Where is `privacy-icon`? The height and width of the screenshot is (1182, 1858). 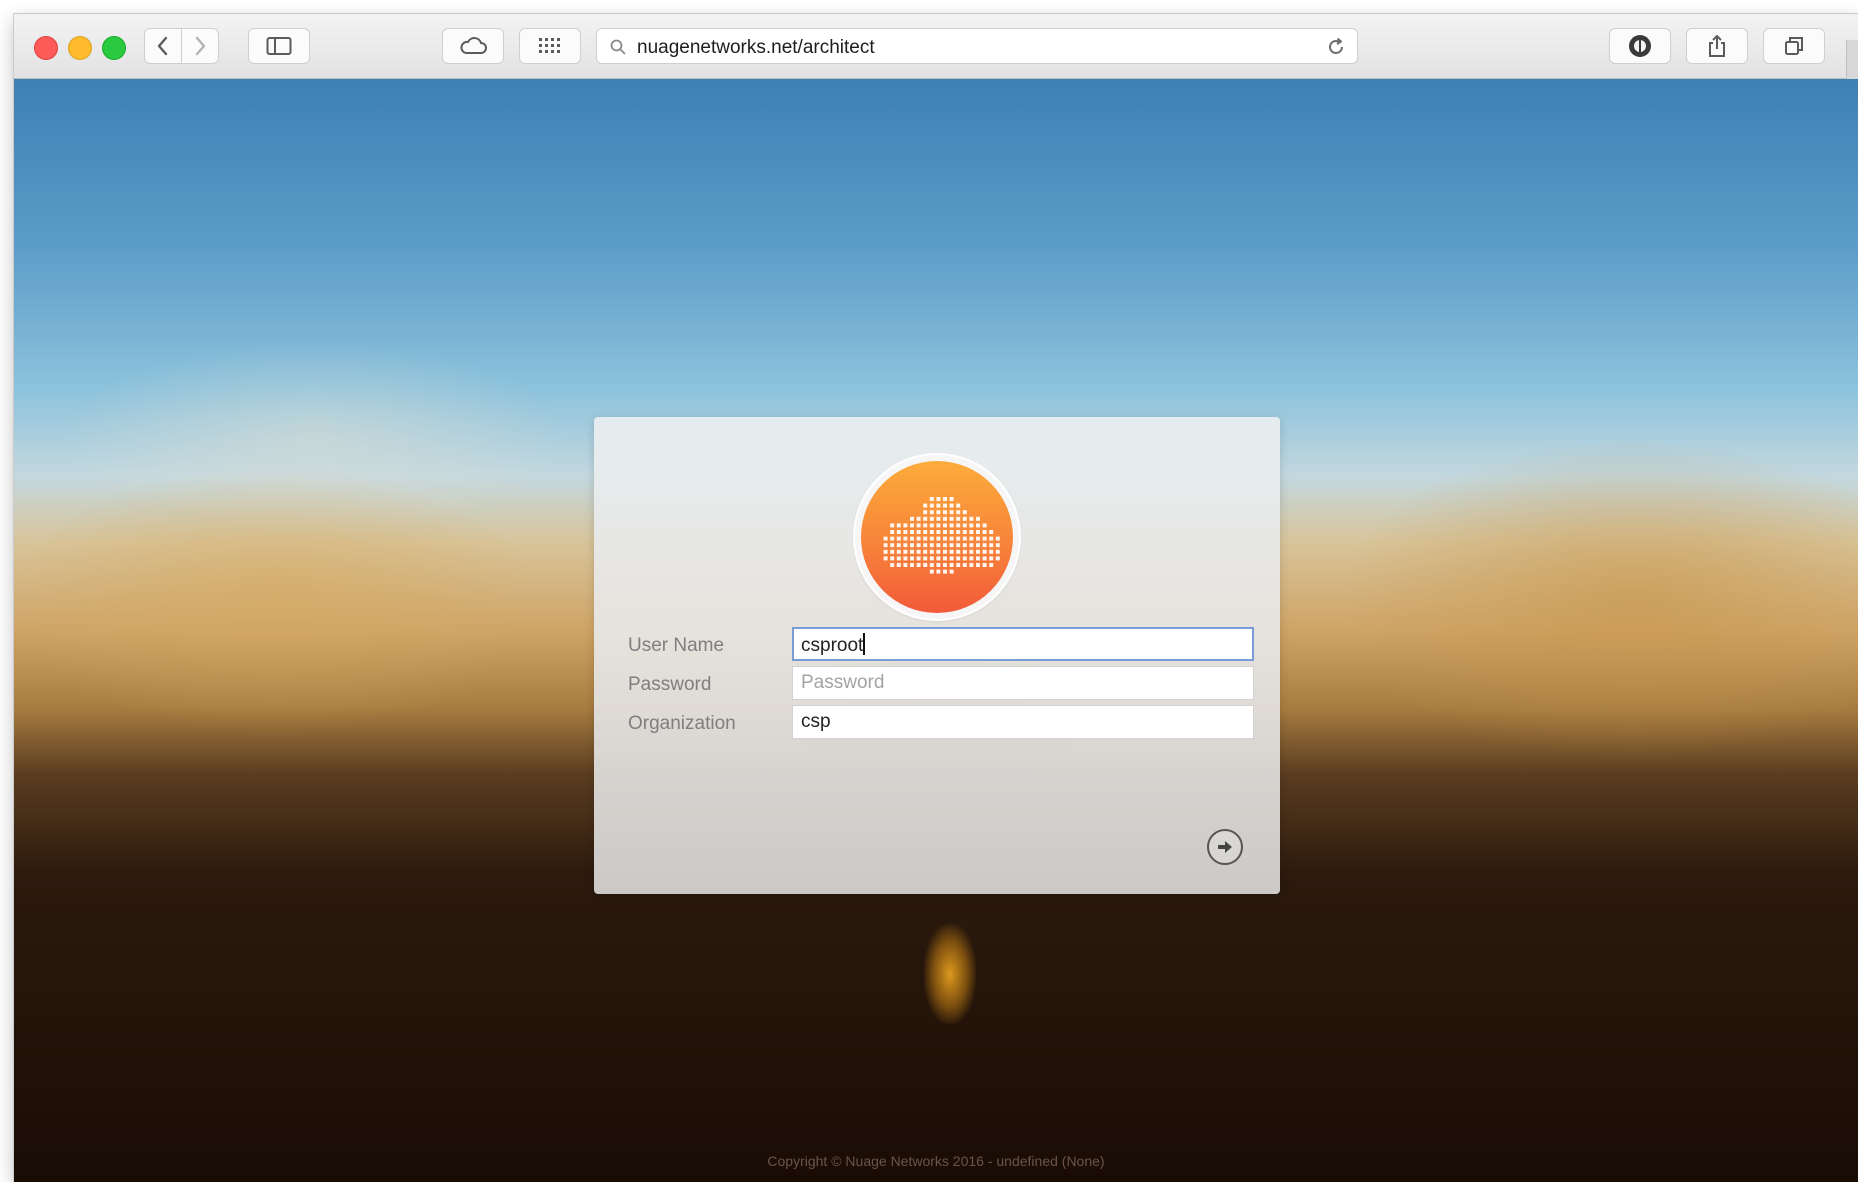
privacy-icon is located at coordinates (1640, 46).